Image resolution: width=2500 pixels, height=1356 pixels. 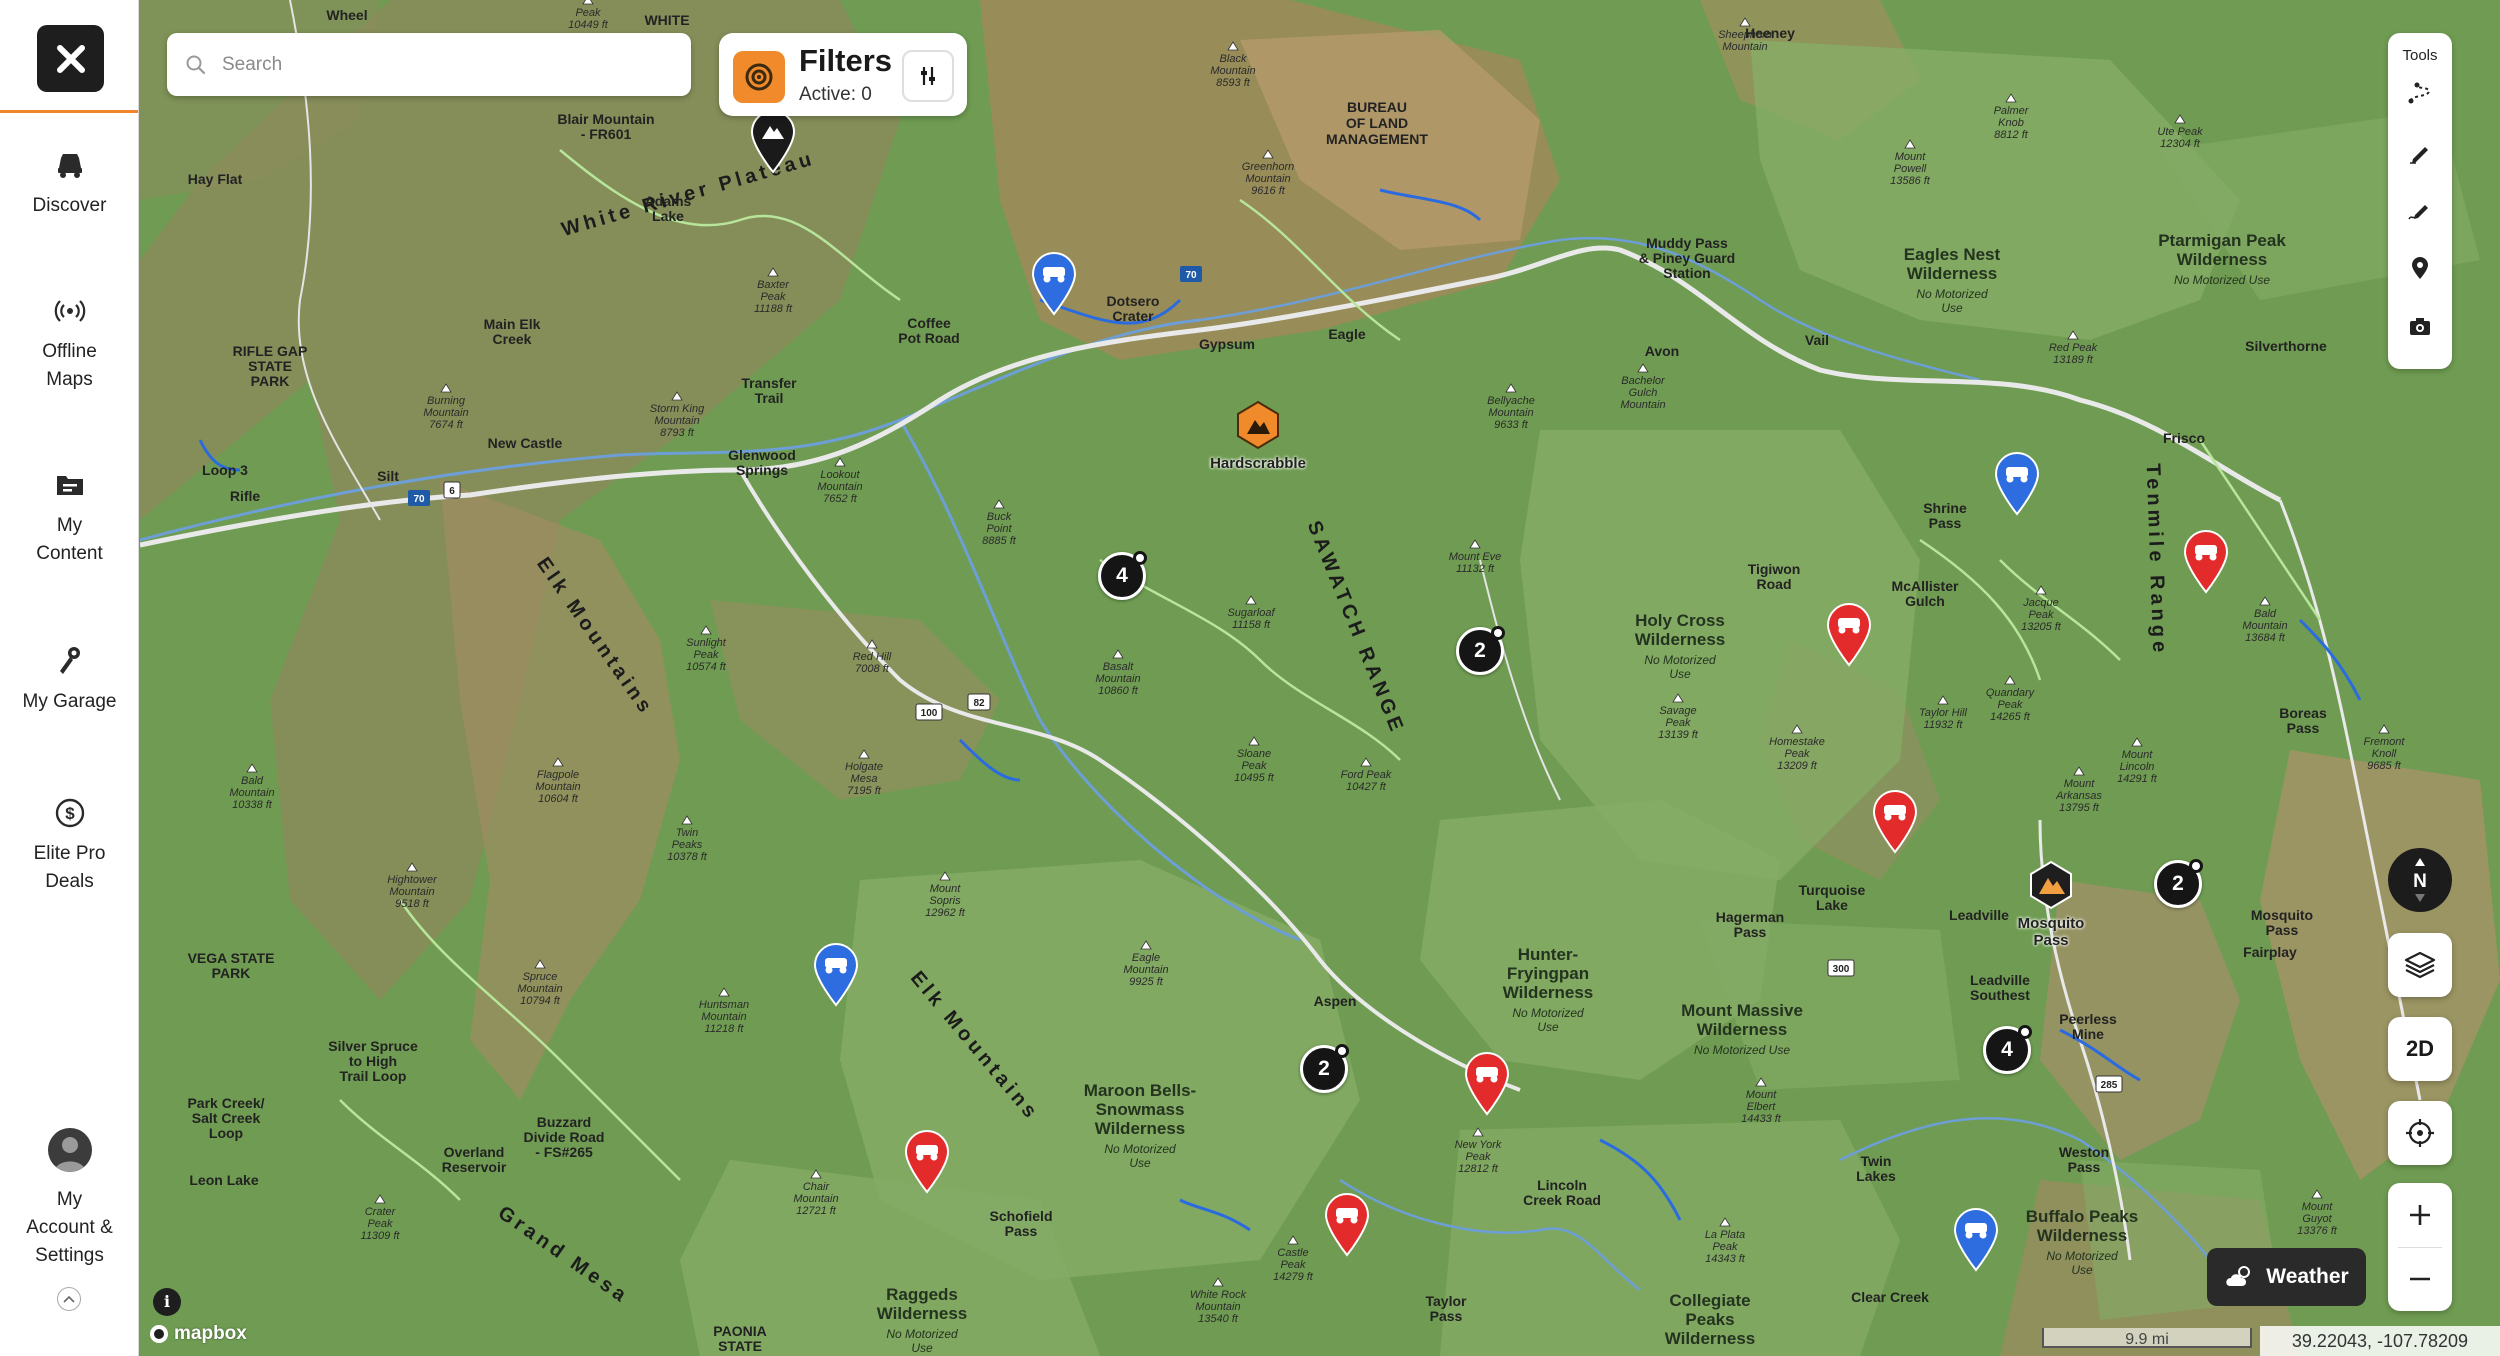 What do you see at coordinates (2420, 965) in the screenshot?
I see `layers-button` at bounding box center [2420, 965].